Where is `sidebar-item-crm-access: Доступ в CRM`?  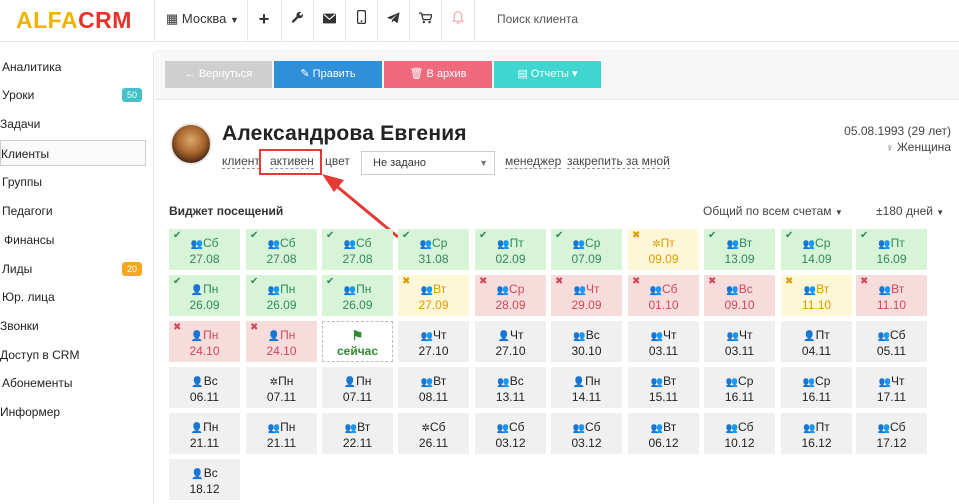 sidebar-item-crm-access: Доступ в CRM is located at coordinates (73, 355).